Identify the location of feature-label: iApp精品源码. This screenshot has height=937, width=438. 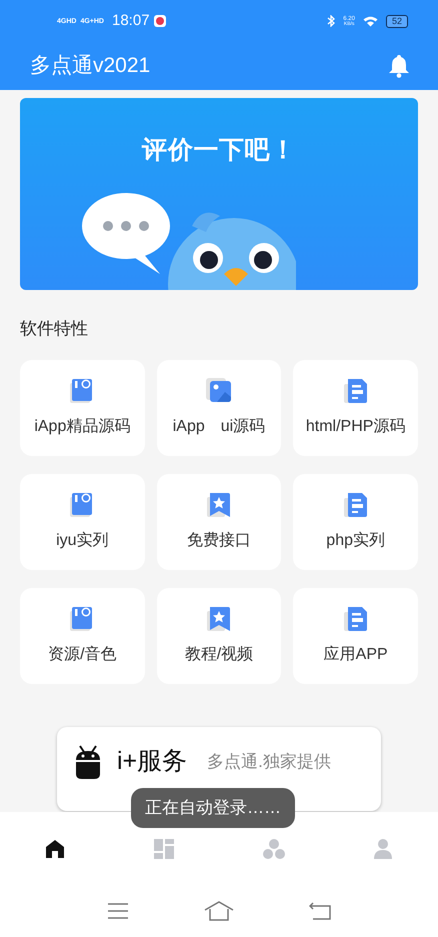
(82, 427).